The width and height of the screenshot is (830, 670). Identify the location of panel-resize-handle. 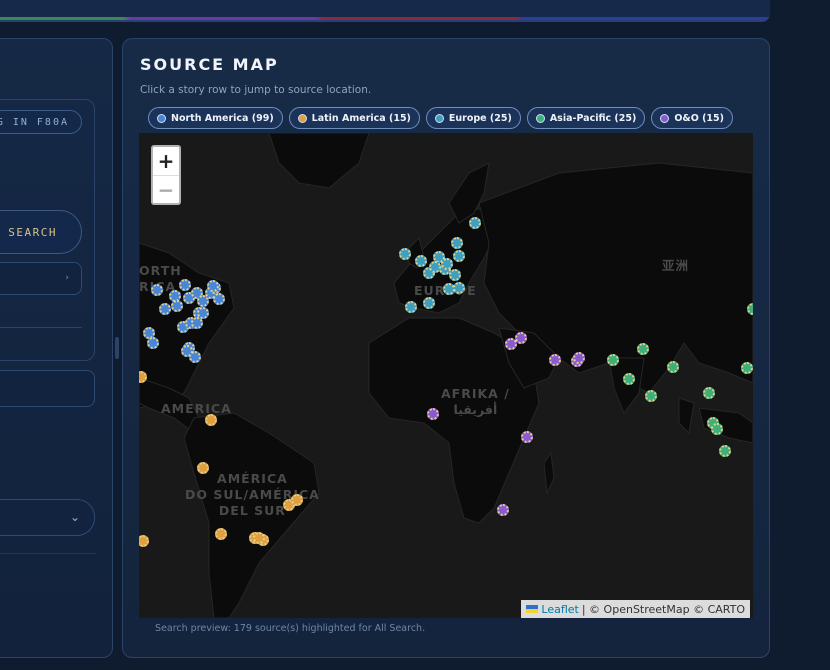
(117, 348).